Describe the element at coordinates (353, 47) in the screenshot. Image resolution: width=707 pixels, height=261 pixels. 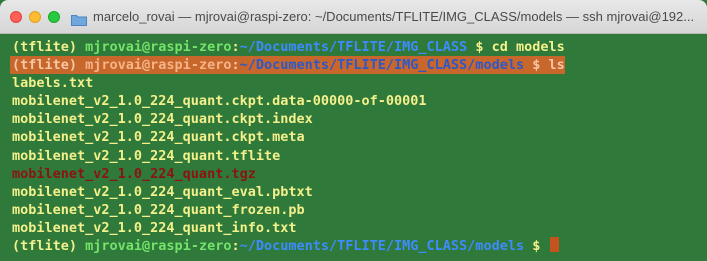
I see `prompt-path: ~/Documents/TFLITE/IMG_CLASS` at that location.